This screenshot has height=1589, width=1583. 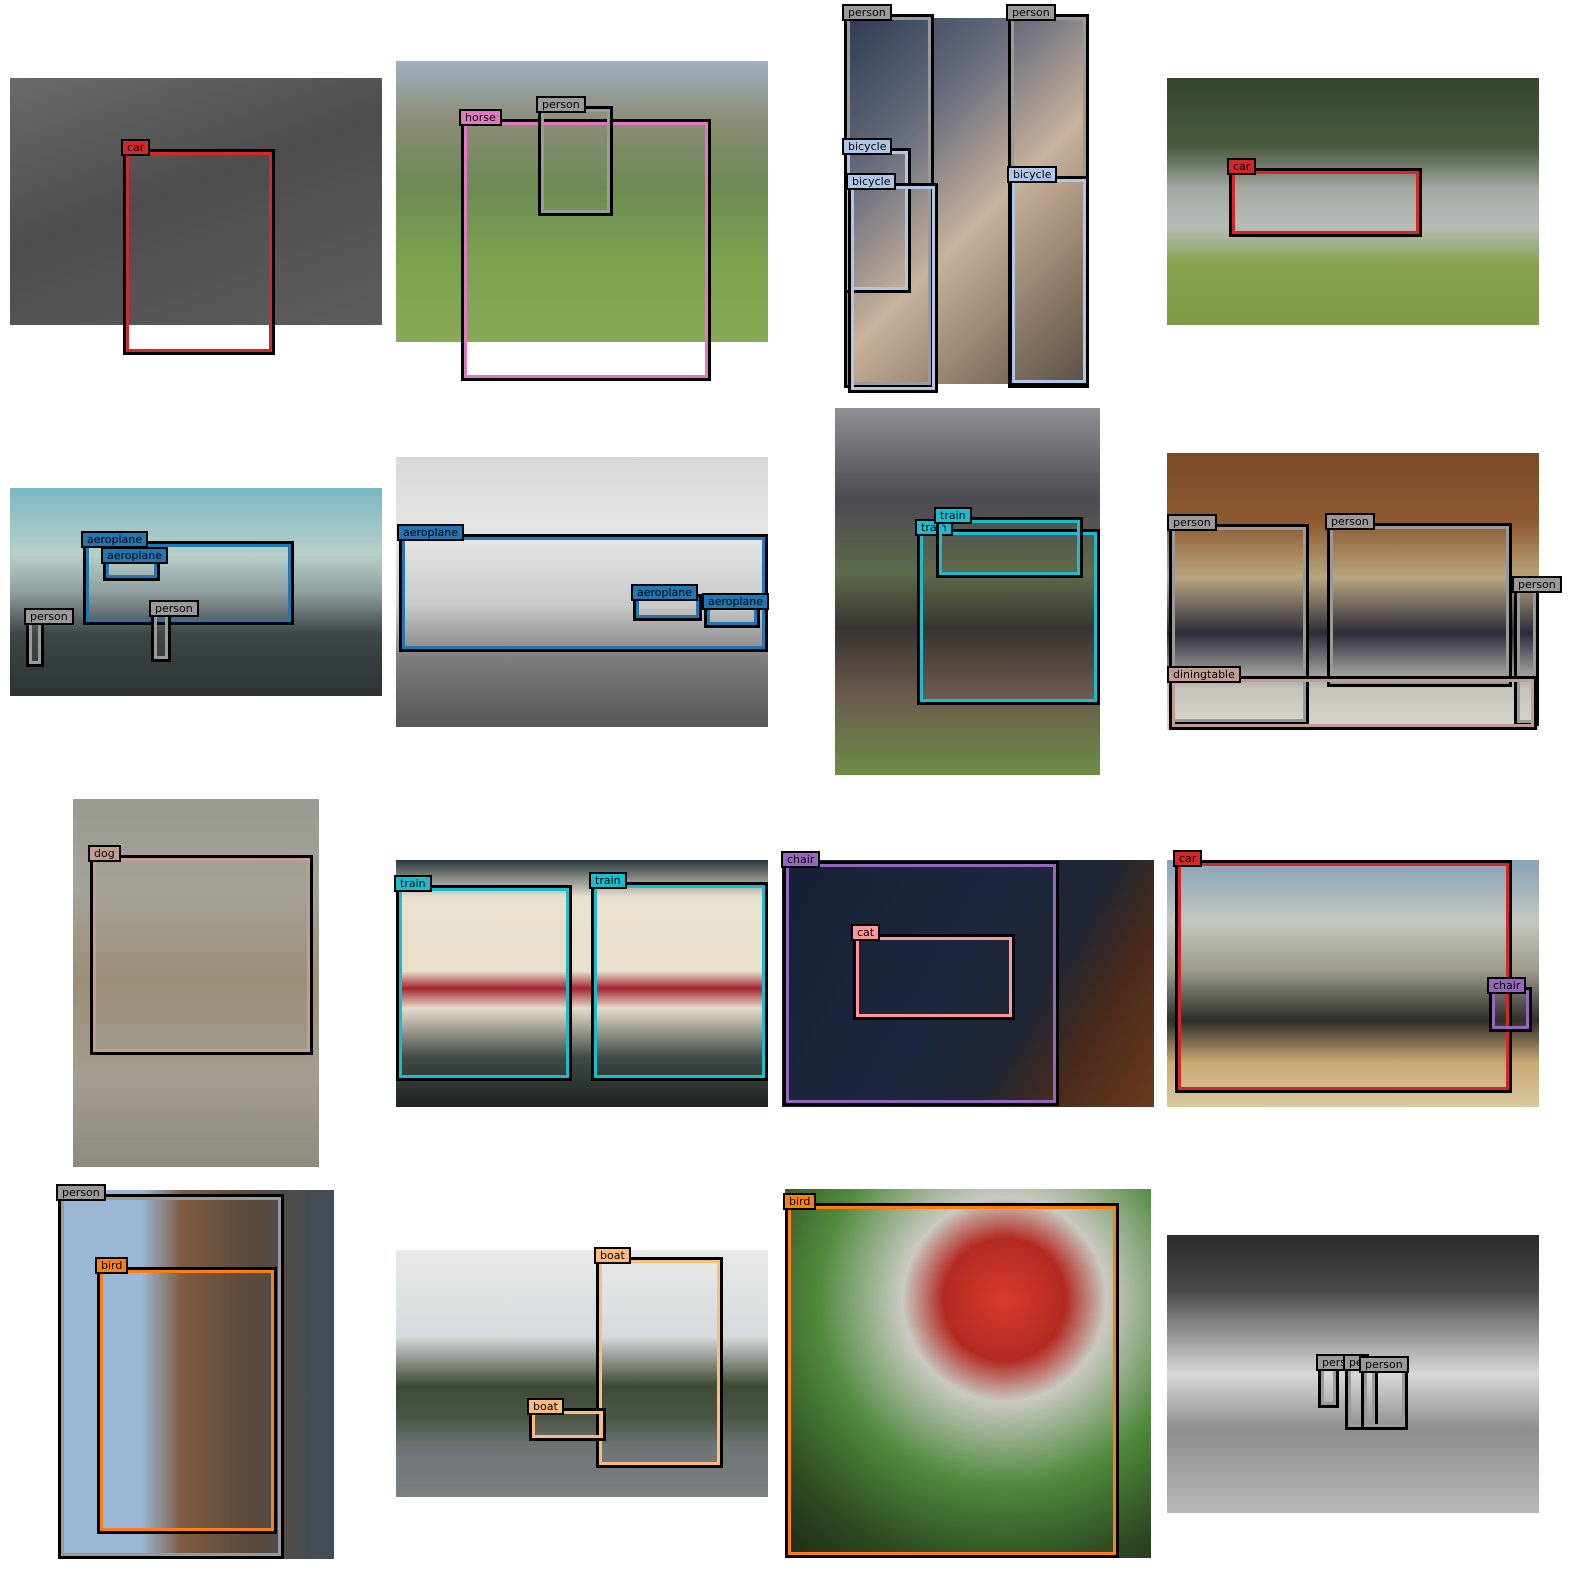 What do you see at coordinates (582, 221) in the screenshot?
I see `grid-tile: horse person` at bounding box center [582, 221].